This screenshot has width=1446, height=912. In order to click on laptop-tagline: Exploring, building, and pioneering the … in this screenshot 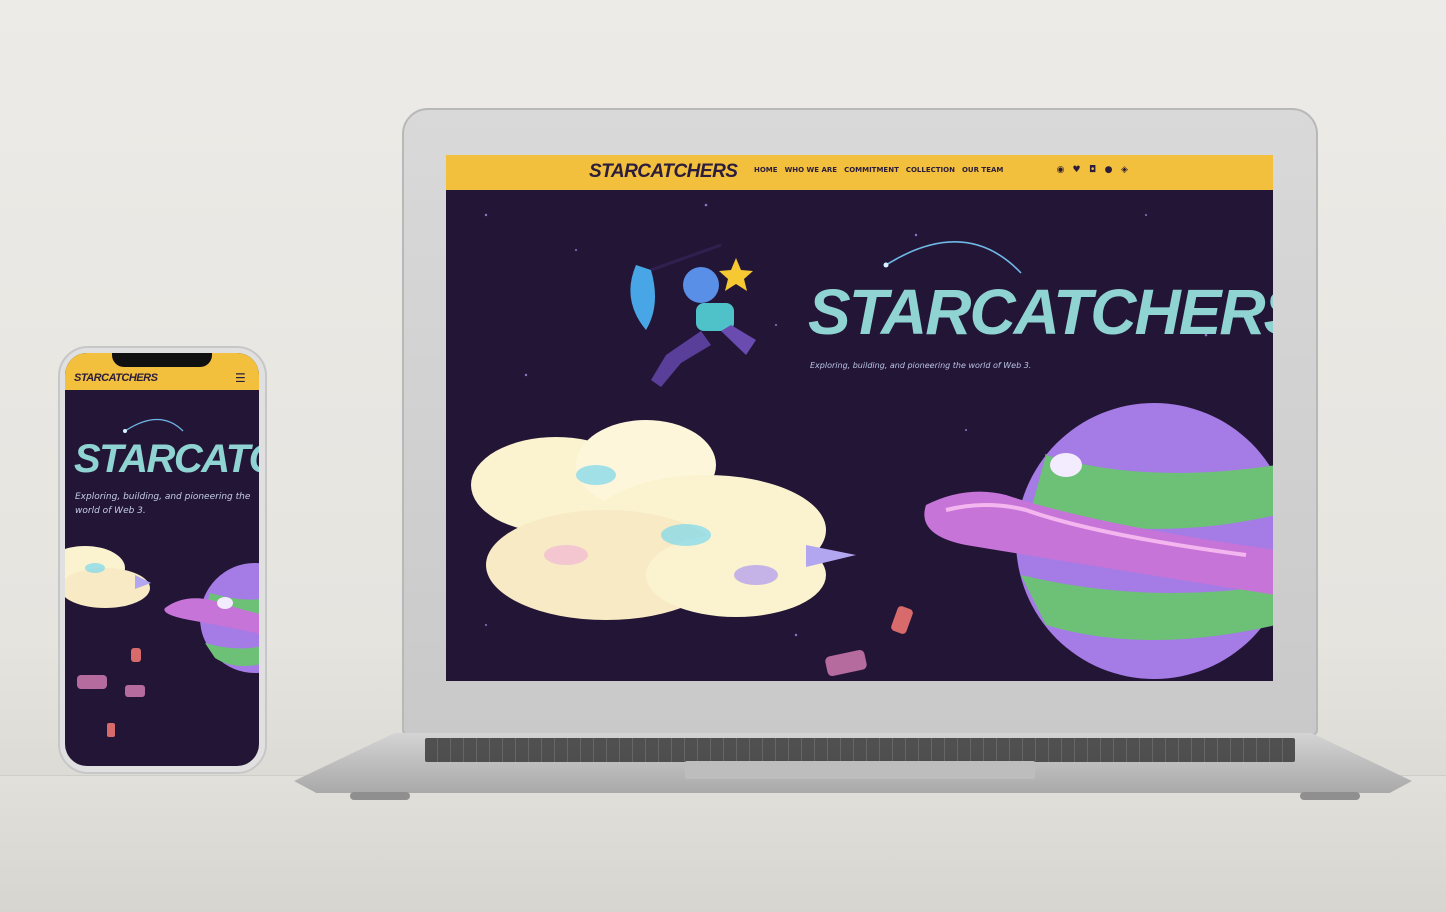, I will do `click(921, 365)`.